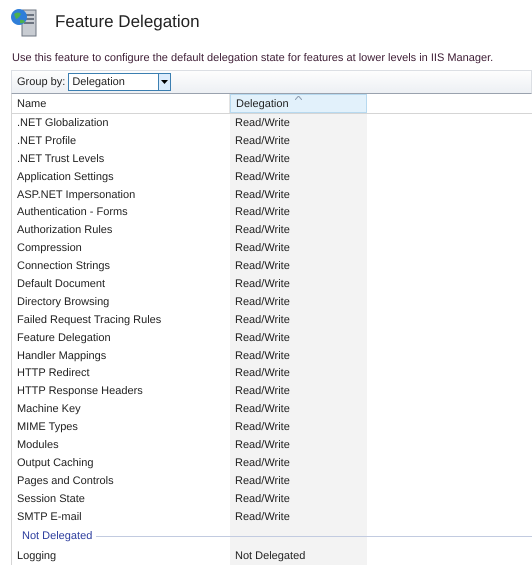 This screenshot has height=565, width=532. What do you see at coordinates (89, 320) in the screenshot?
I see `table-cell-text: Failed Request Tracing Rules` at bounding box center [89, 320].